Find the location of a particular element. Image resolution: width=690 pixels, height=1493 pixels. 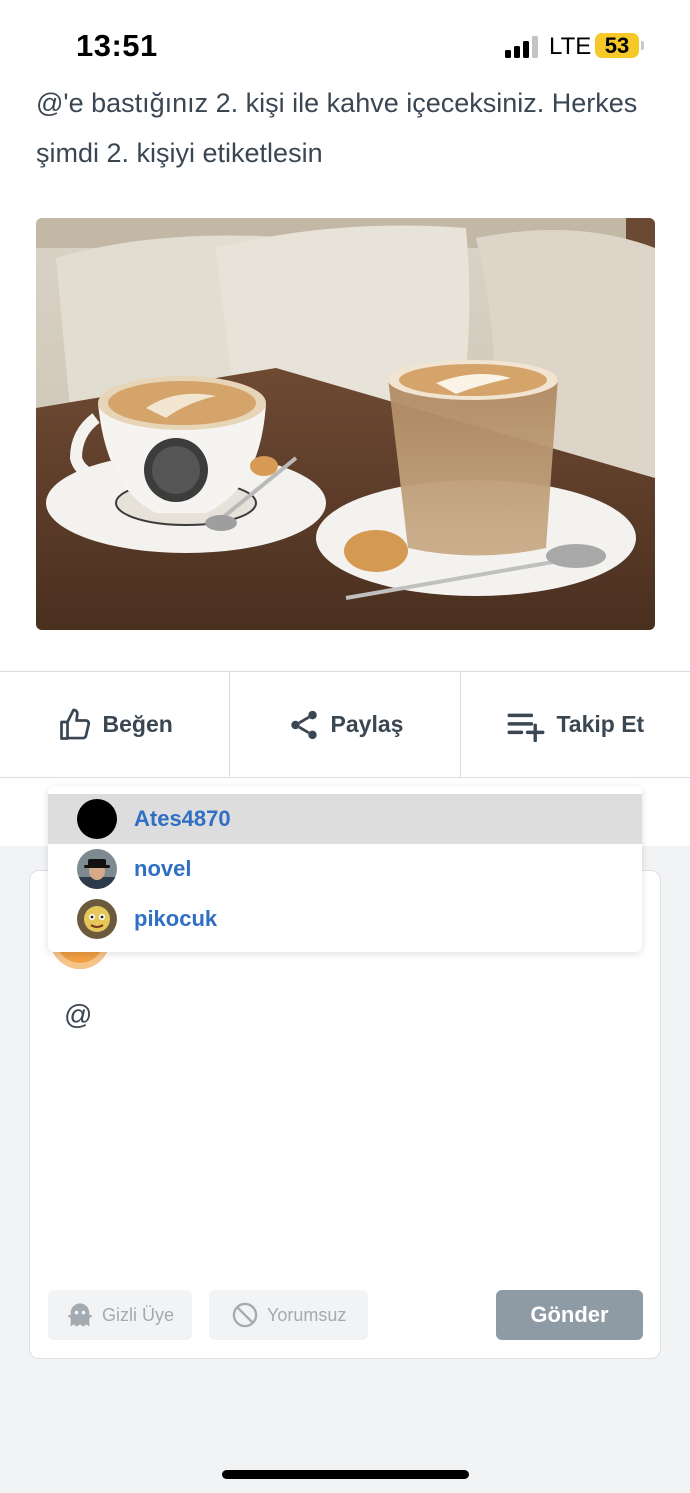

battery-icon: 53 is located at coordinates (617, 45).